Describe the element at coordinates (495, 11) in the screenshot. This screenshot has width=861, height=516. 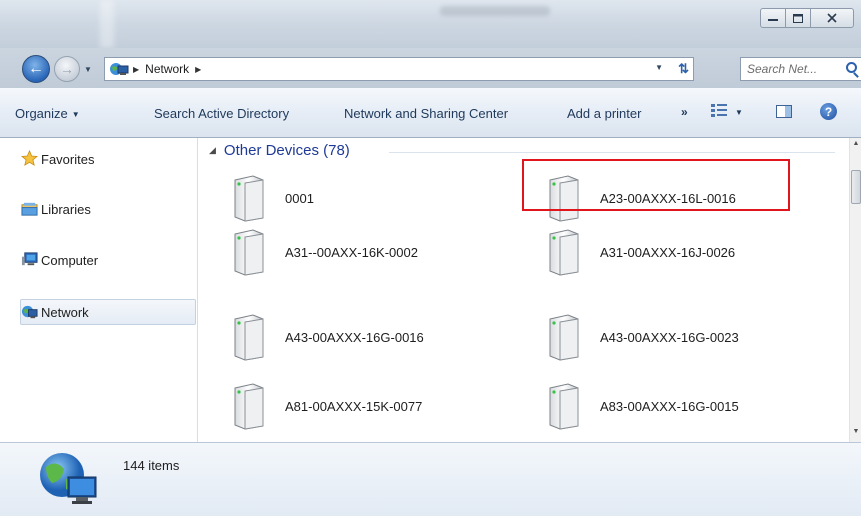
I see `window-title-blurred` at that location.